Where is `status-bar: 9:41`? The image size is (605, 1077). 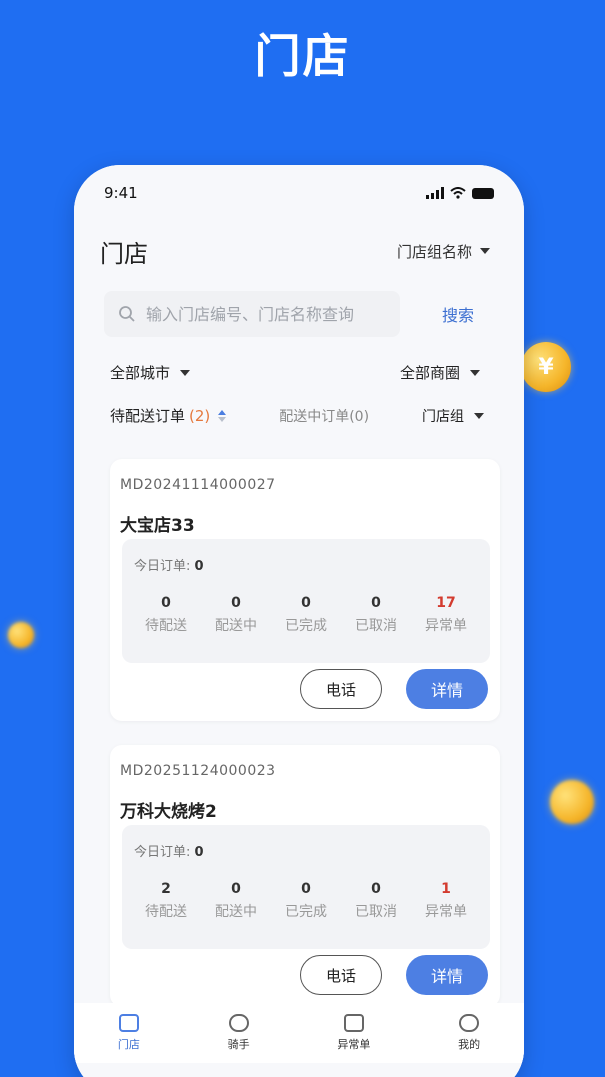 status-bar: 9:41 is located at coordinates (299, 193).